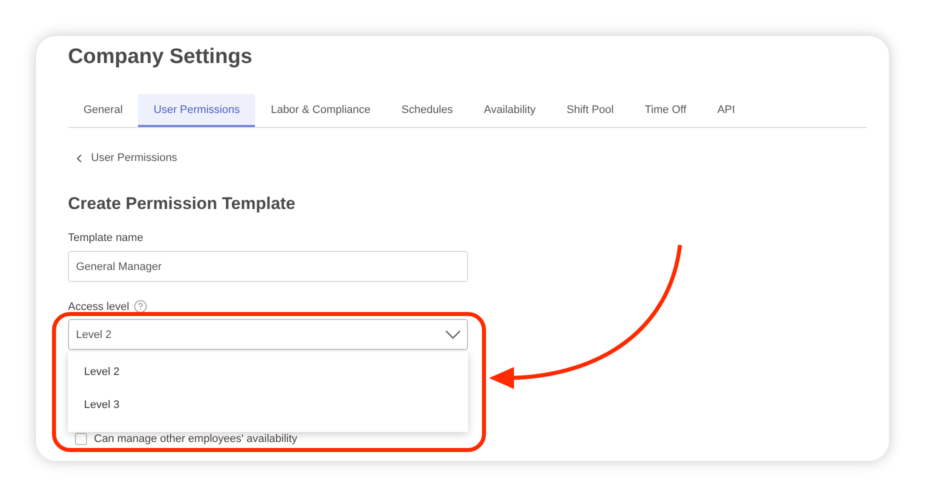  What do you see at coordinates (94, 372) in the screenshot?
I see `dropdown-option: Level 2` at bounding box center [94, 372].